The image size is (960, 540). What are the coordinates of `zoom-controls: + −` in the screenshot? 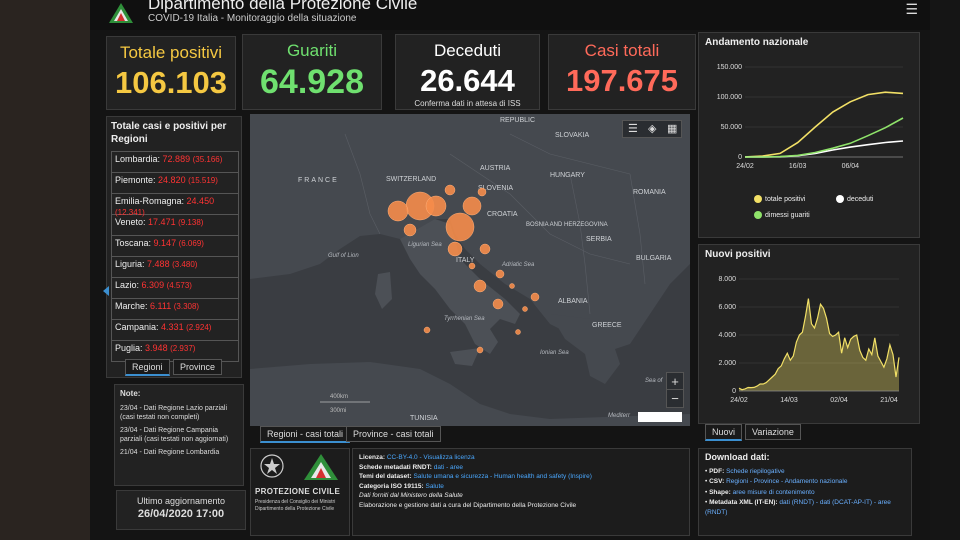 It's located at (675, 390).